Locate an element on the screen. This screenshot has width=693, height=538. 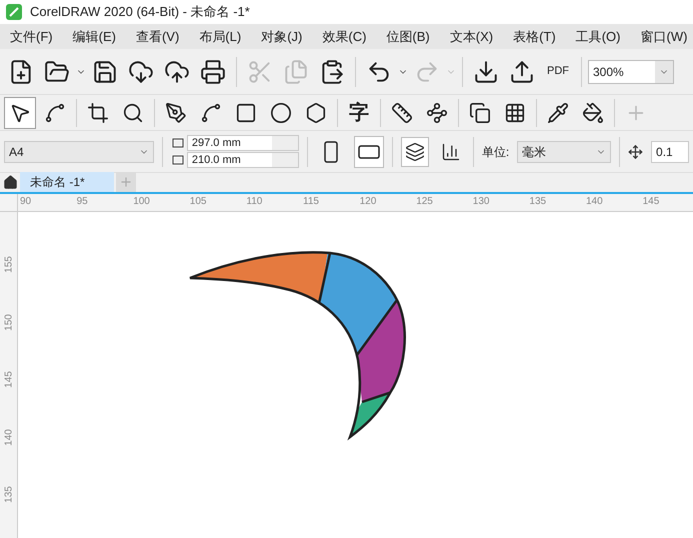
menu-item: 位图(B) is located at coordinates (408, 36).